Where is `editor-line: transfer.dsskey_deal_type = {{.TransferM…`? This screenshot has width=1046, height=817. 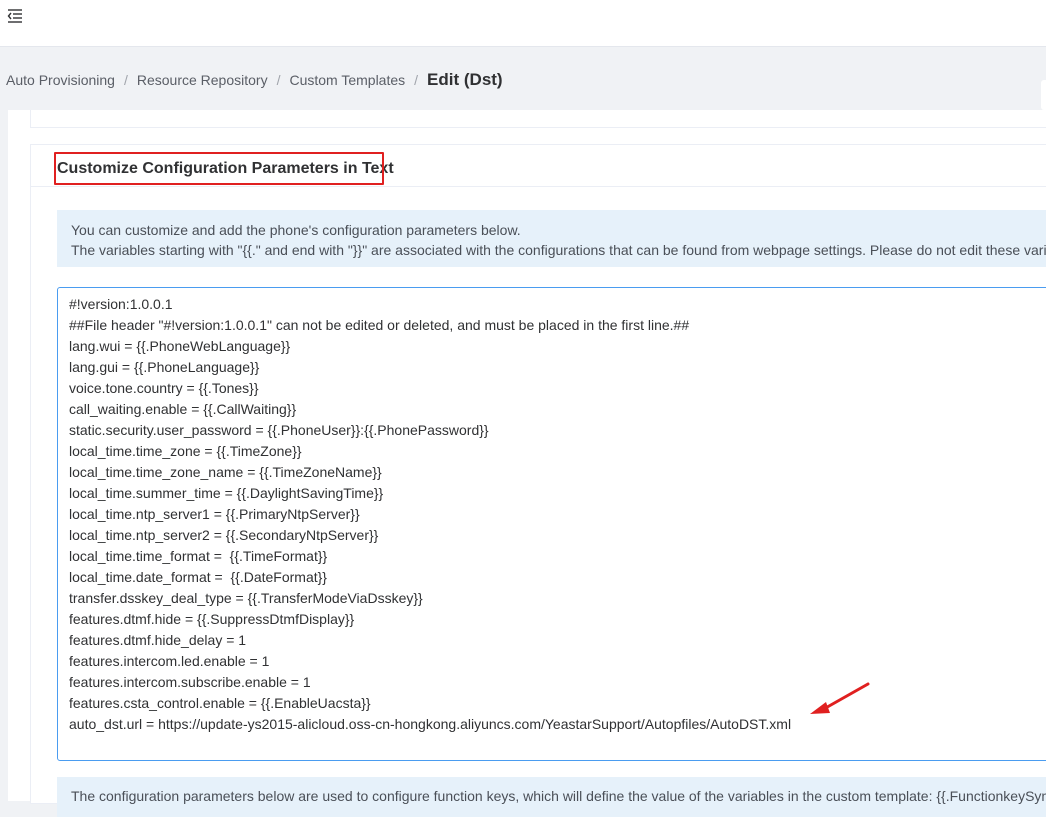 editor-line: transfer.dsskey_deal_type = {{.TransferM… is located at coordinates (246, 598).